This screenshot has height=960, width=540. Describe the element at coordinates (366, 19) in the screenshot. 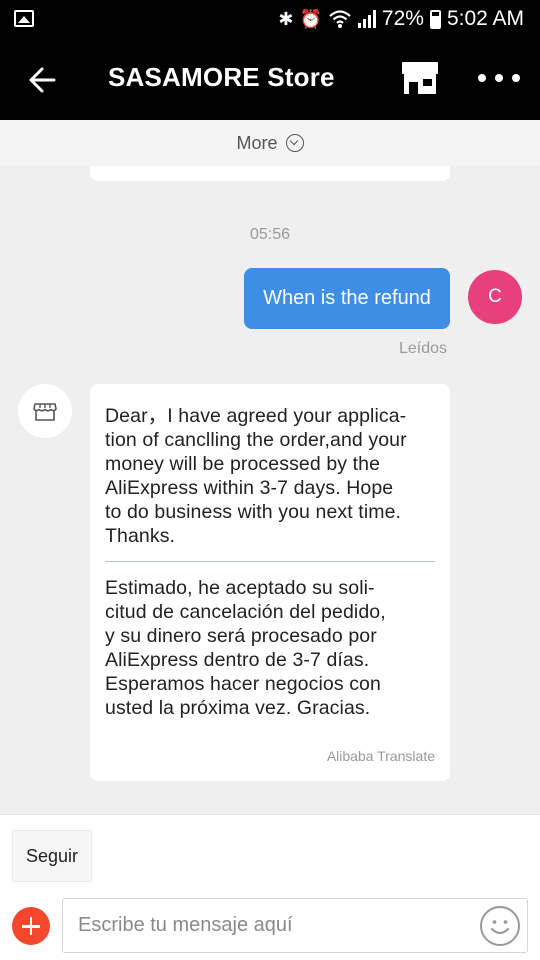

I see `signal-icon` at that location.